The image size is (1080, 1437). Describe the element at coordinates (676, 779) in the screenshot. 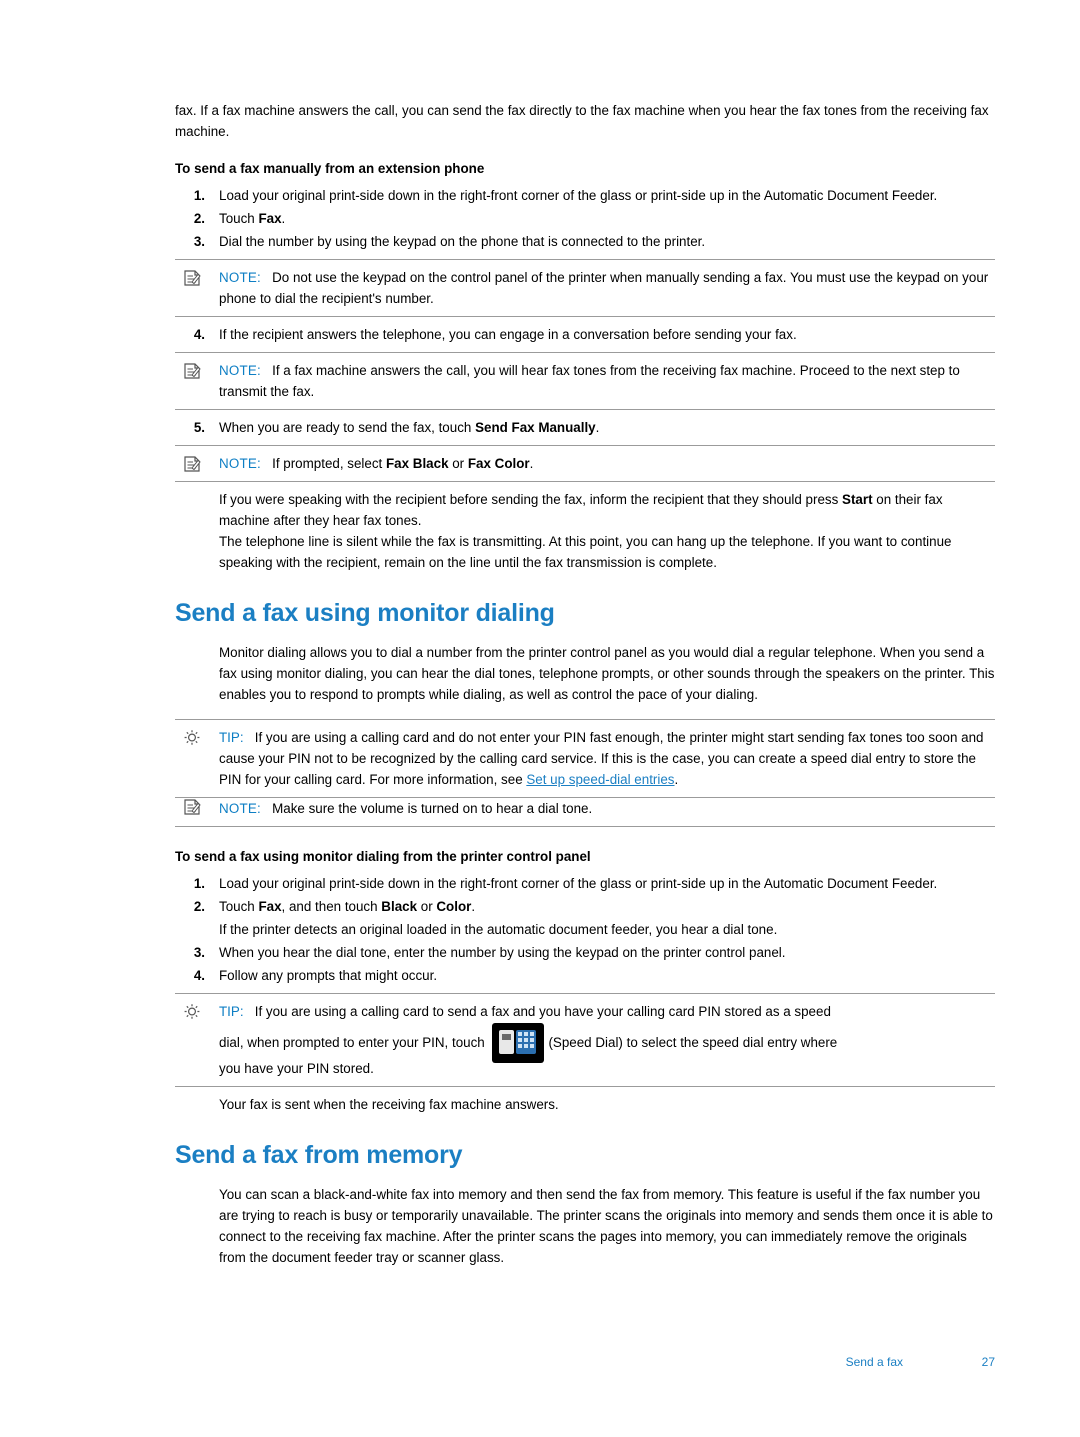

I see `tip-text-post: .` at that location.